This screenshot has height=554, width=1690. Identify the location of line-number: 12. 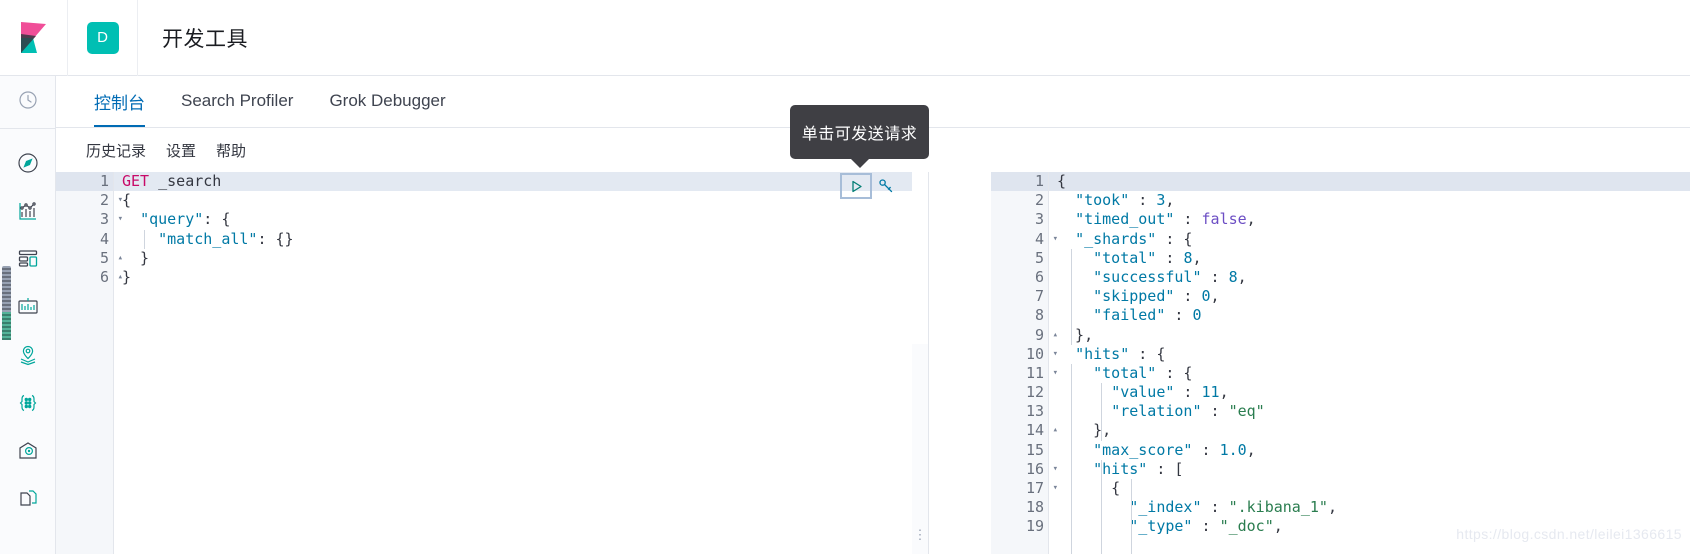
(1034, 392).